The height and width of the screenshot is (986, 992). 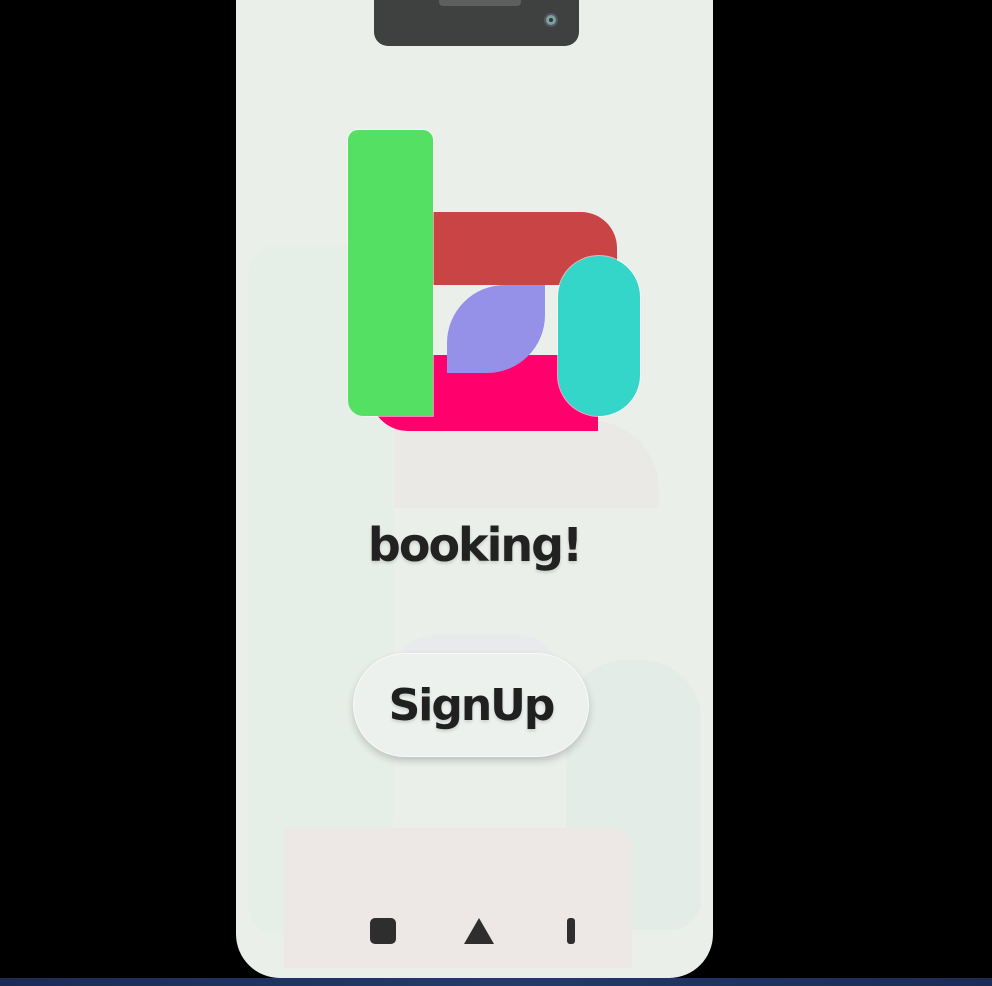 What do you see at coordinates (599, 336) in the screenshot?
I see `logo-teal-shape` at bounding box center [599, 336].